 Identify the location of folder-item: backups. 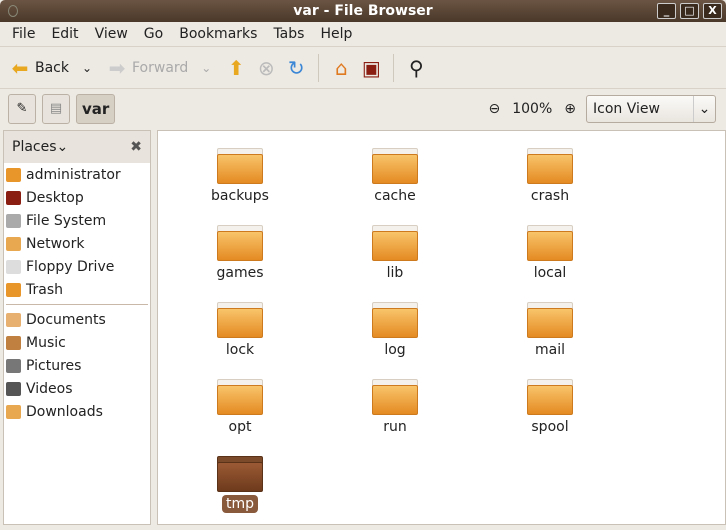
(240, 176).